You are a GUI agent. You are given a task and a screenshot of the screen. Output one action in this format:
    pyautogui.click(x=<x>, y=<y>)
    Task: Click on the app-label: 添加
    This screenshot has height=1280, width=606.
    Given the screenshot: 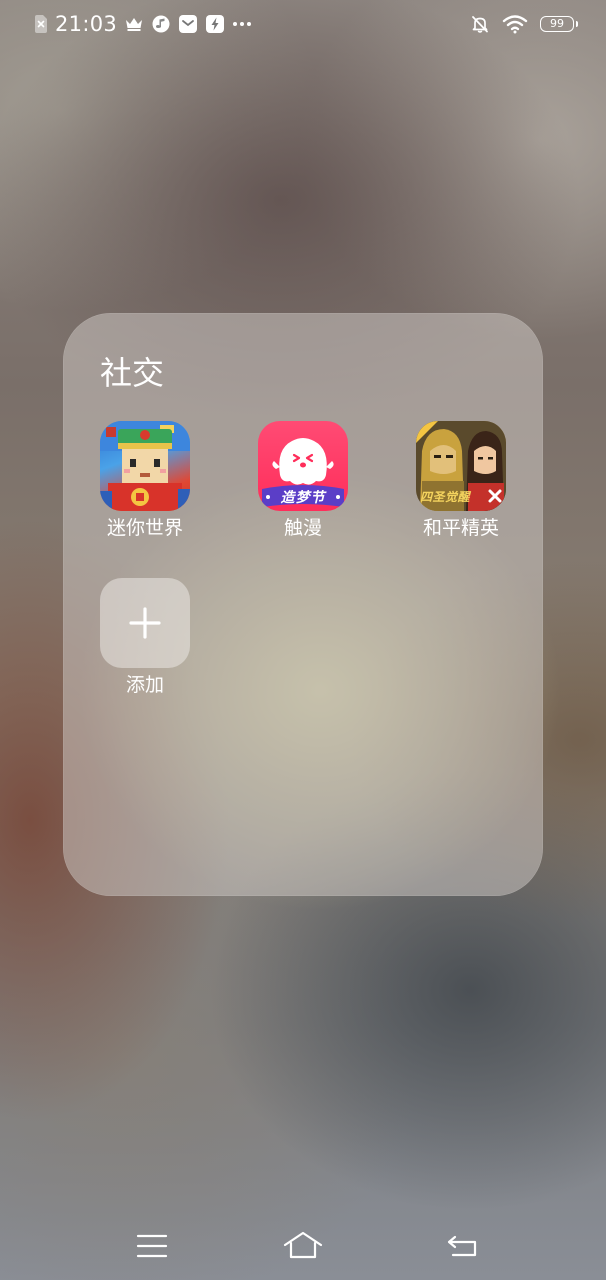 What is the action you would take?
    pyautogui.click(x=144, y=685)
    